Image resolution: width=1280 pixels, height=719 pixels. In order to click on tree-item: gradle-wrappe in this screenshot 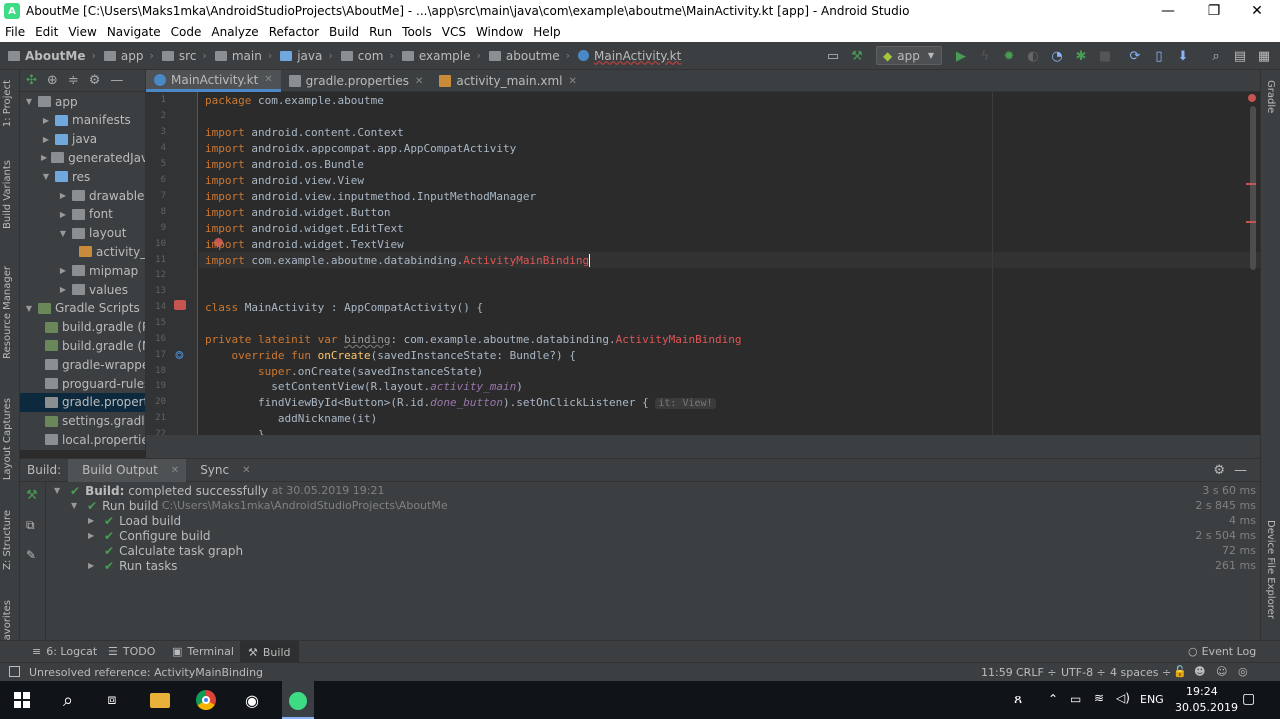, I will do `click(82, 364)`.